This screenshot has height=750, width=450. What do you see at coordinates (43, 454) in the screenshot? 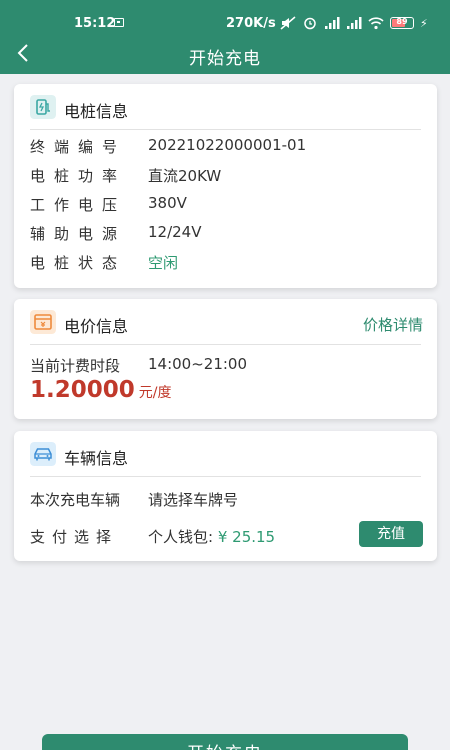
I see `car-icon` at bounding box center [43, 454].